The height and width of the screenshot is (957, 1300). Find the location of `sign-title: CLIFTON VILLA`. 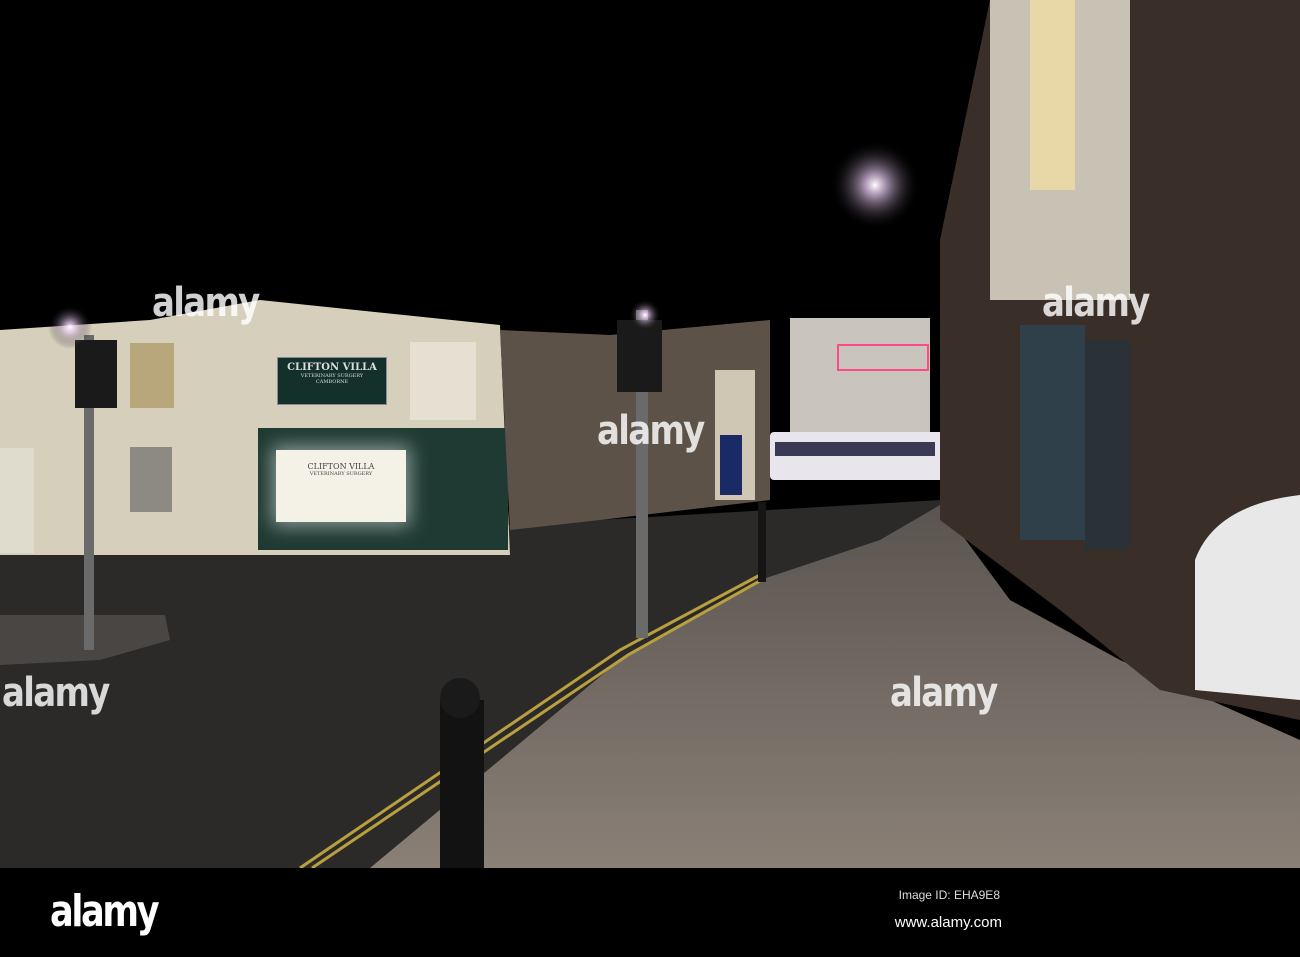

sign-title: CLIFTON VILLA is located at coordinates (332, 367).